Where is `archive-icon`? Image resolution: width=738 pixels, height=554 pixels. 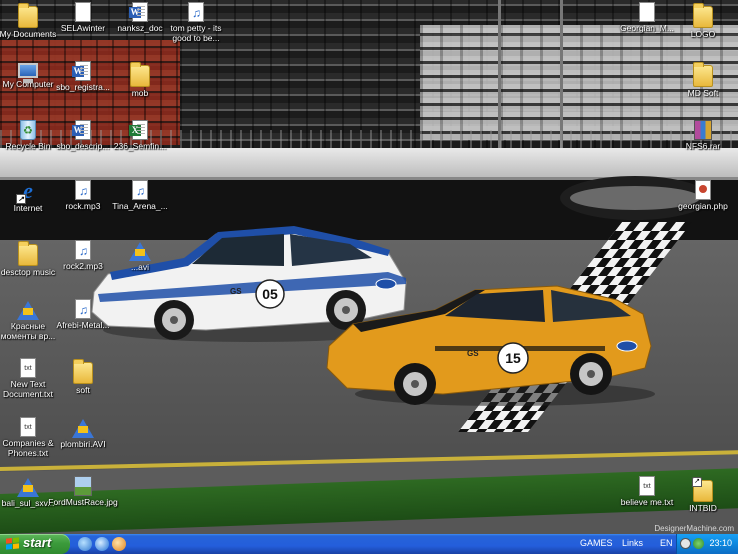
archive-icon is located at coordinates (703, 130).